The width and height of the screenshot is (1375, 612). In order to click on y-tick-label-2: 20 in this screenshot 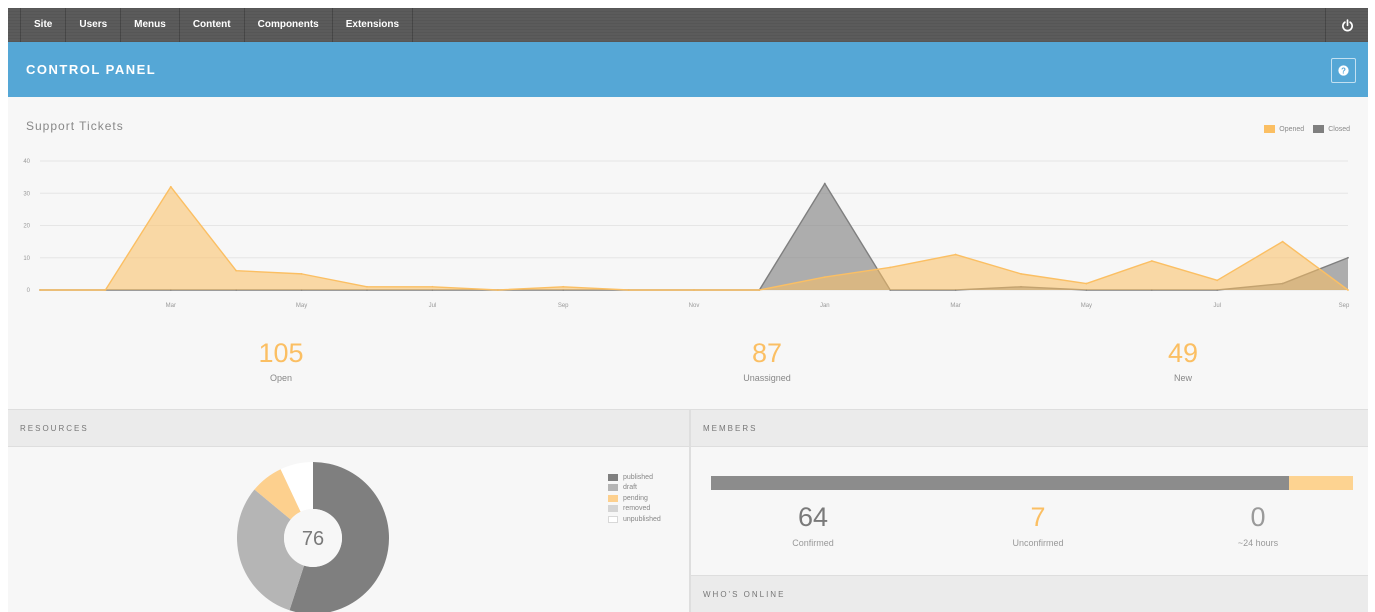, I will do `click(26, 227)`.